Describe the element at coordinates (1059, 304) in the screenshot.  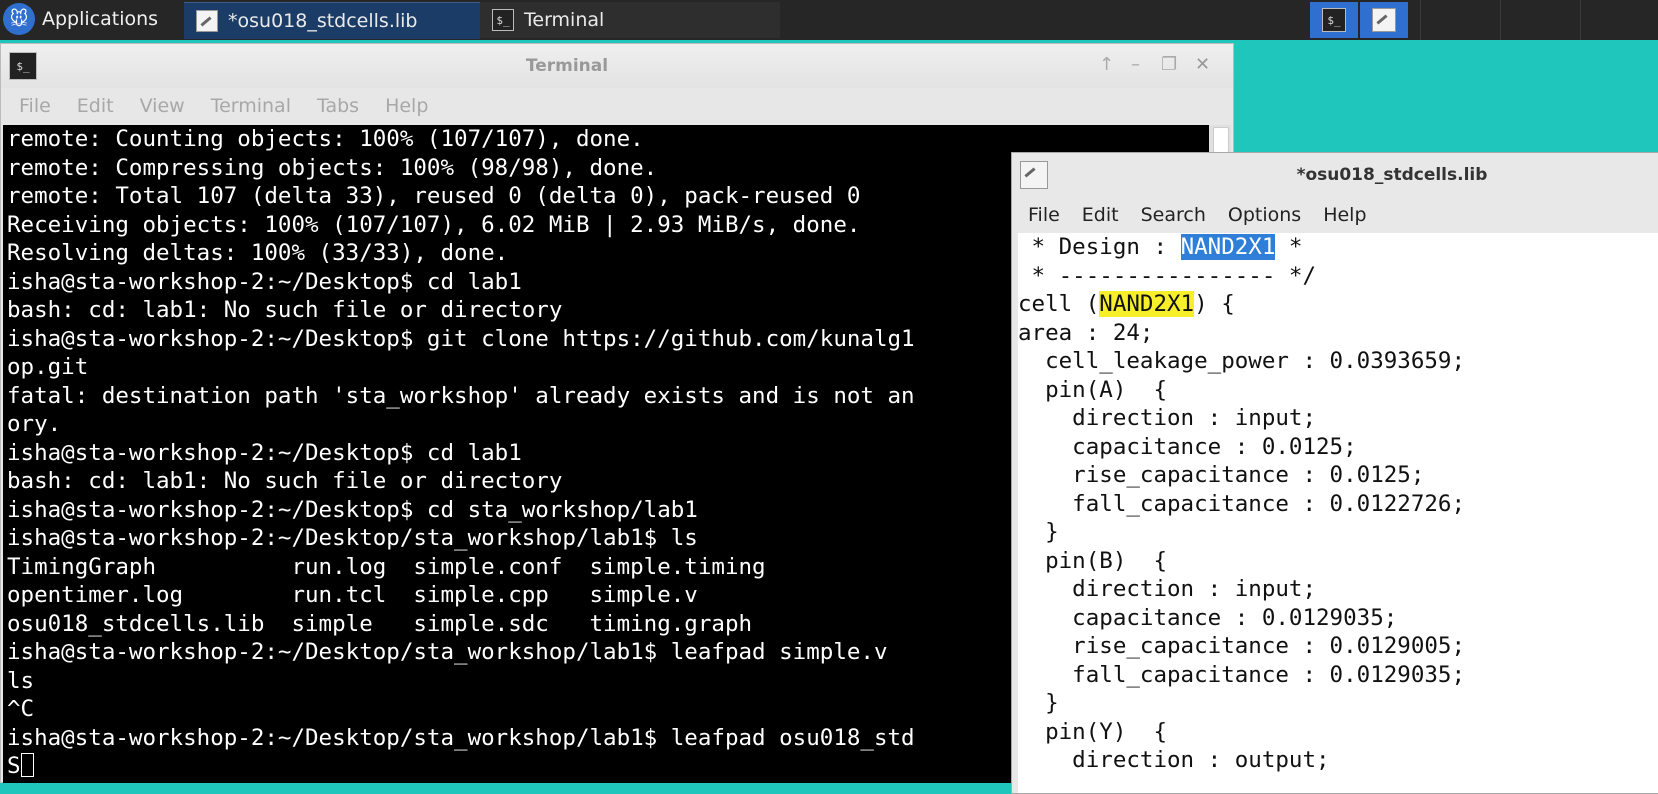
I see `editor-text: cell (` at that location.